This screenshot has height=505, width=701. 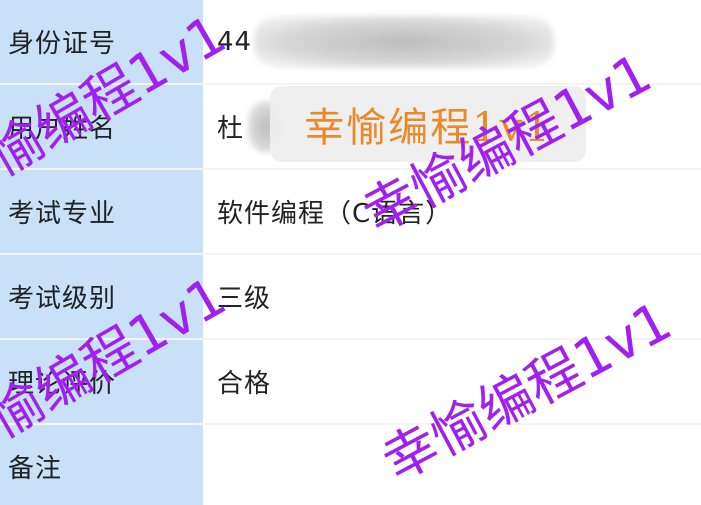 I want to click on exam-level-label: 考试级别, so click(x=101, y=296).